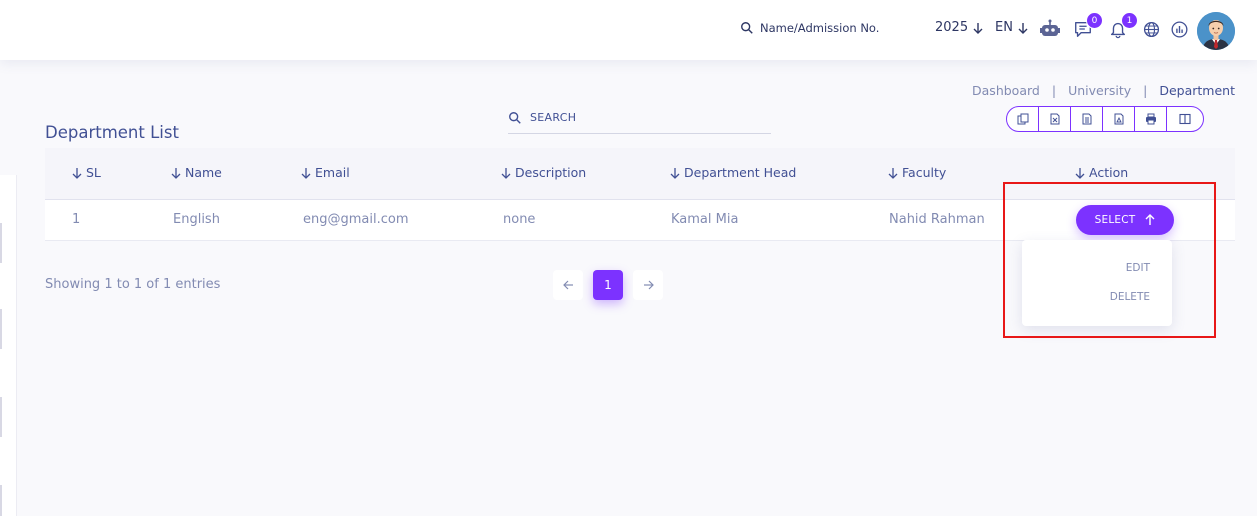  Describe the element at coordinates (112, 132) in the screenshot. I see `page-title: Department List` at that location.